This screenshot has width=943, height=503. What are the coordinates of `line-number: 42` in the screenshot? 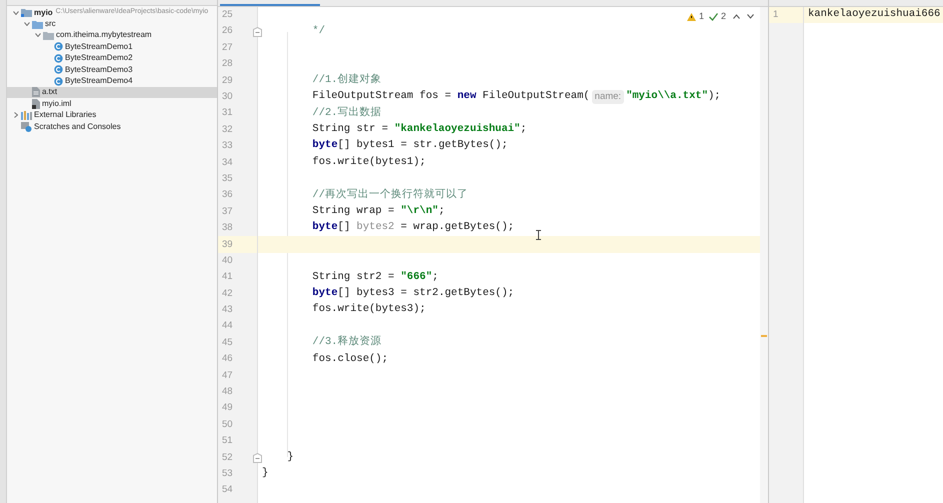 It's located at (227, 293).